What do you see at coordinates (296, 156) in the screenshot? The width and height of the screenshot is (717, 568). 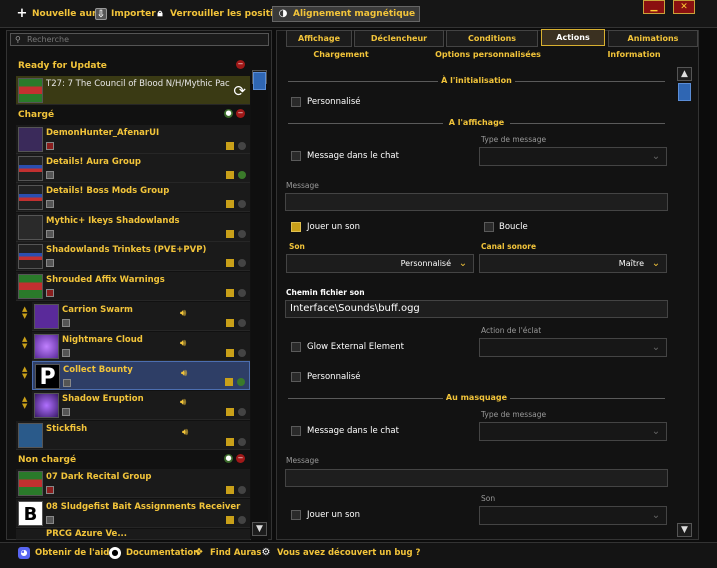 I see `message-chat-checkbox` at bounding box center [296, 156].